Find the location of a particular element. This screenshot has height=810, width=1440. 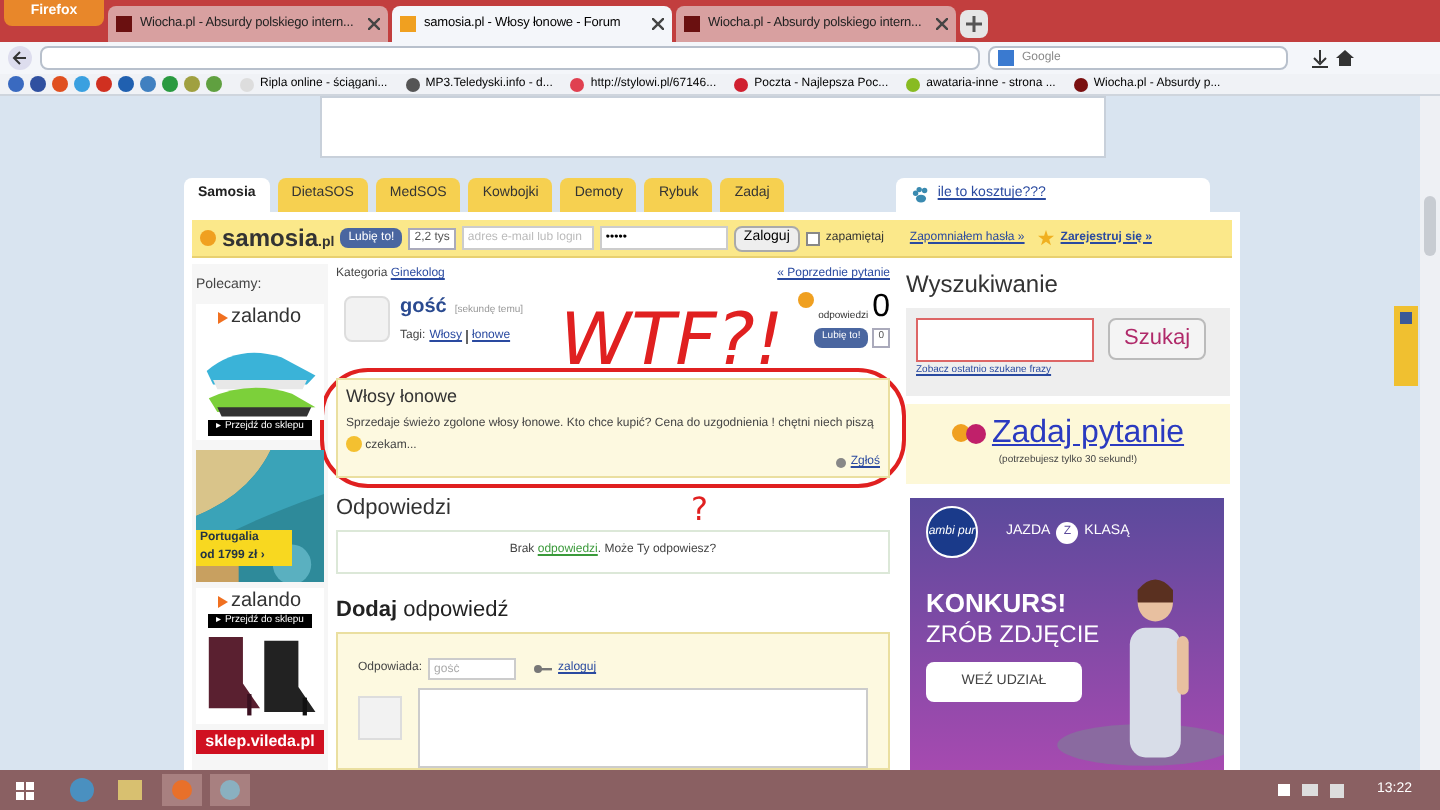

handwritten-annotation: ? is located at coordinates (699, 509).